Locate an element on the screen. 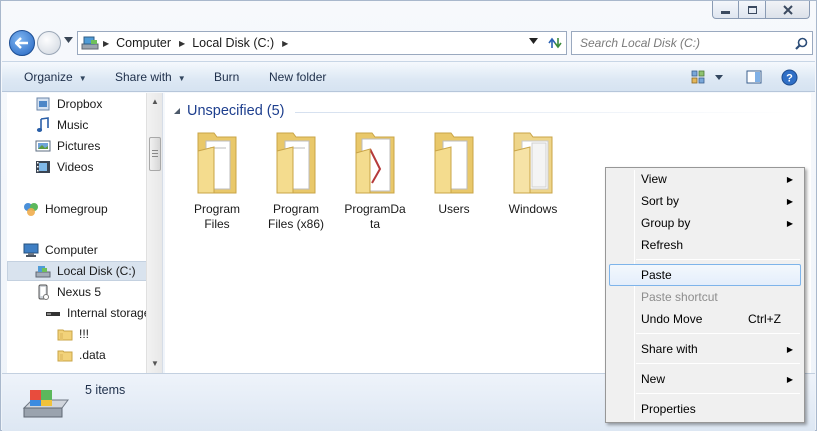  menu-item-label: Refresh is located at coordinates (662, 245).